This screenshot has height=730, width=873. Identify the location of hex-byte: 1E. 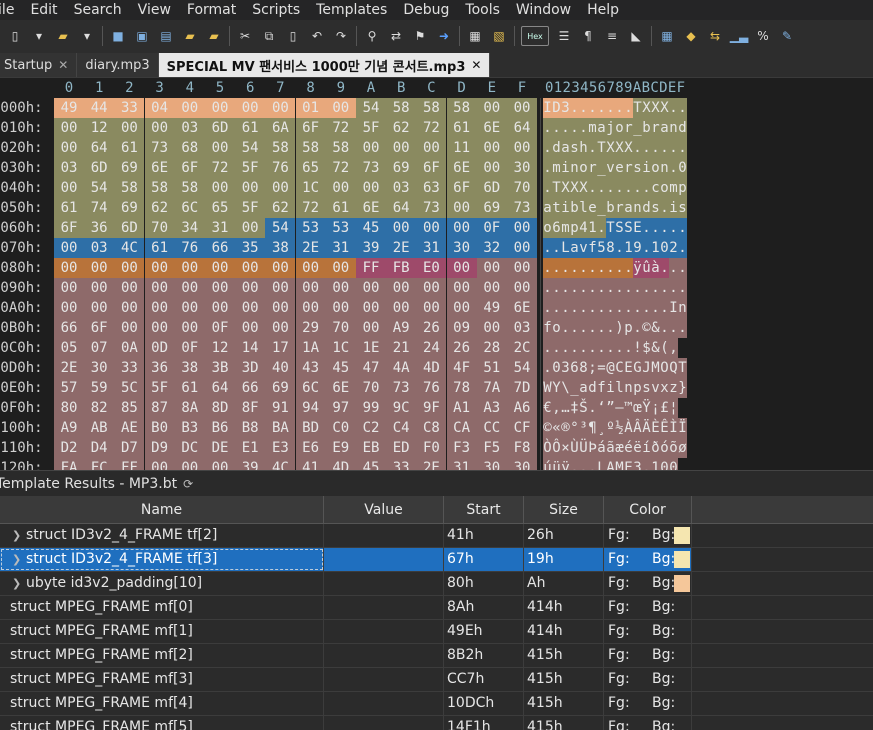
(371, 348).